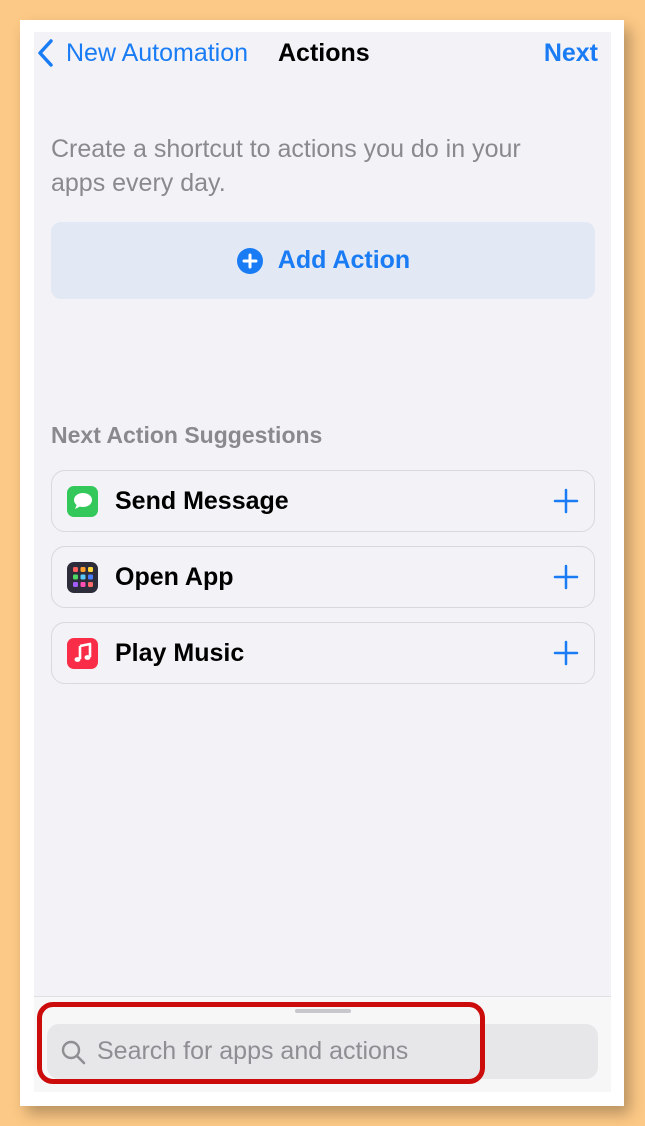 Image resolution: width=645 pixels, height=1126 pixels. Describe the element at coordinates (82, 501) in the screenshot. I see `messages-icon` at that location.